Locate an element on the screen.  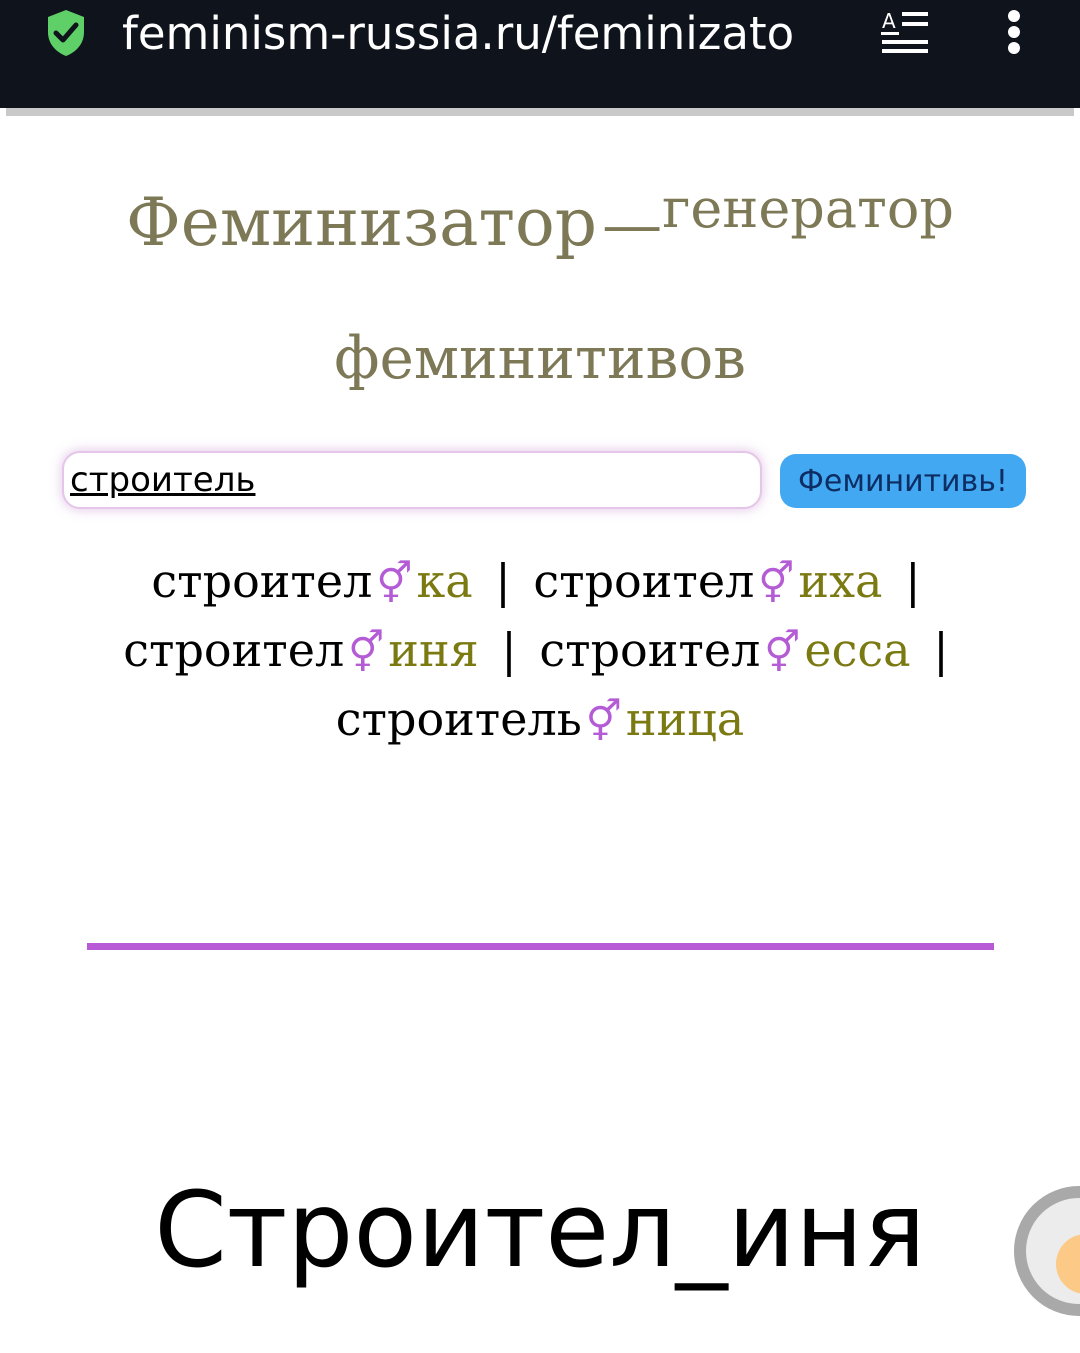
result-variant: строител ⚥иха is located at coordinates (707, 581).